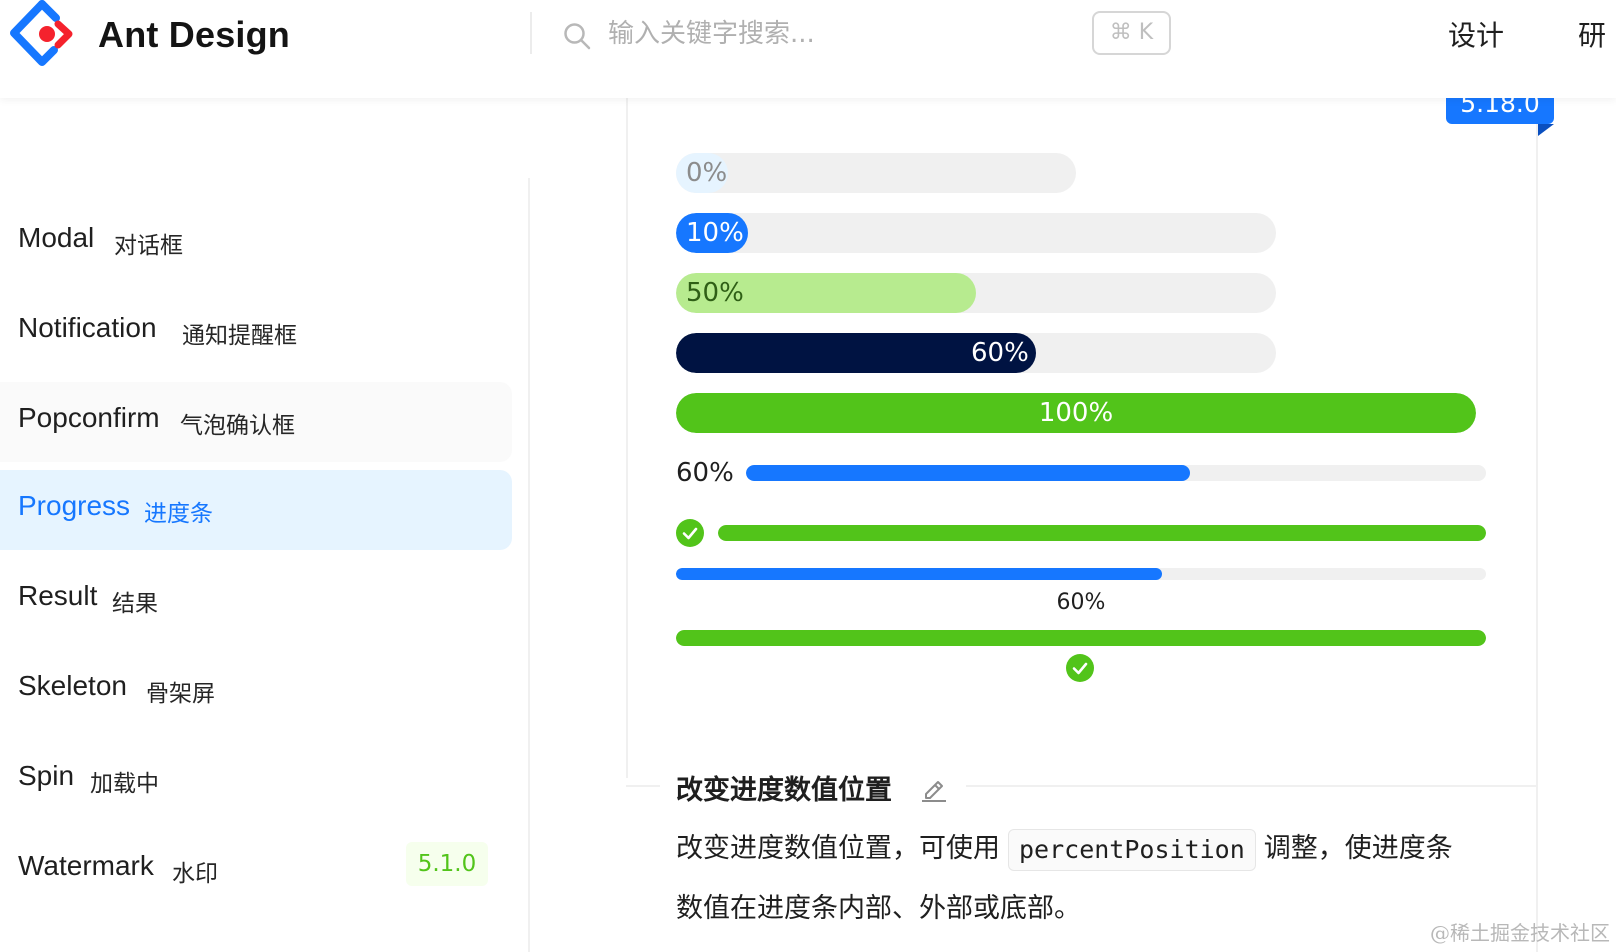 Image resolution: width=1616 pixels, height=952 pixels. What do you see at coordinates (1476, 34) in the screenshot?
I see `nav-design: 设计` at bounding box center [1476, 34].